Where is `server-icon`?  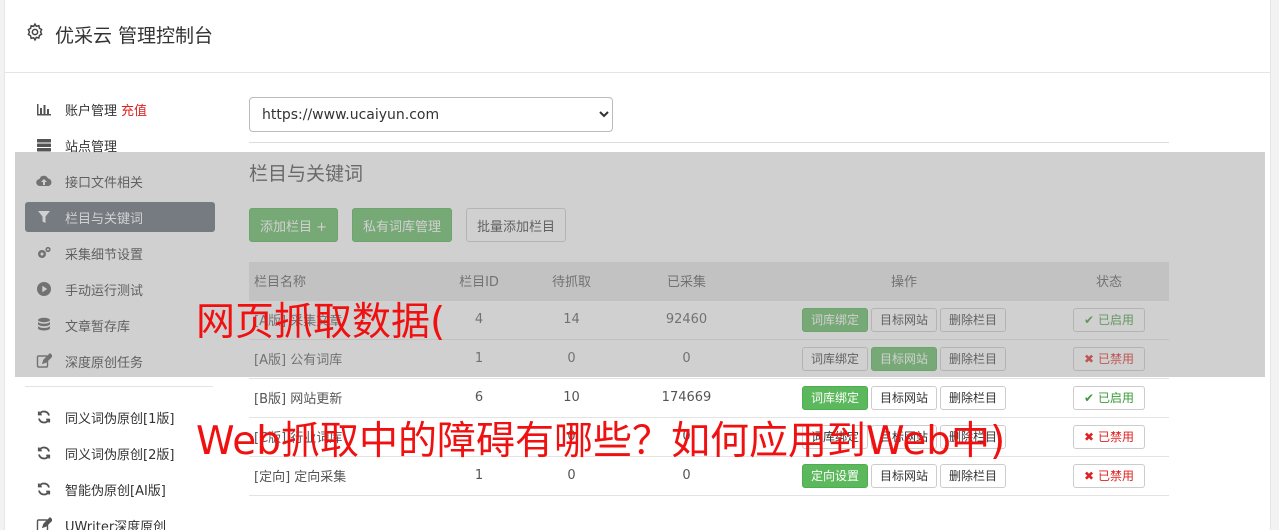 server-icon is located at coordinates (44, 145).